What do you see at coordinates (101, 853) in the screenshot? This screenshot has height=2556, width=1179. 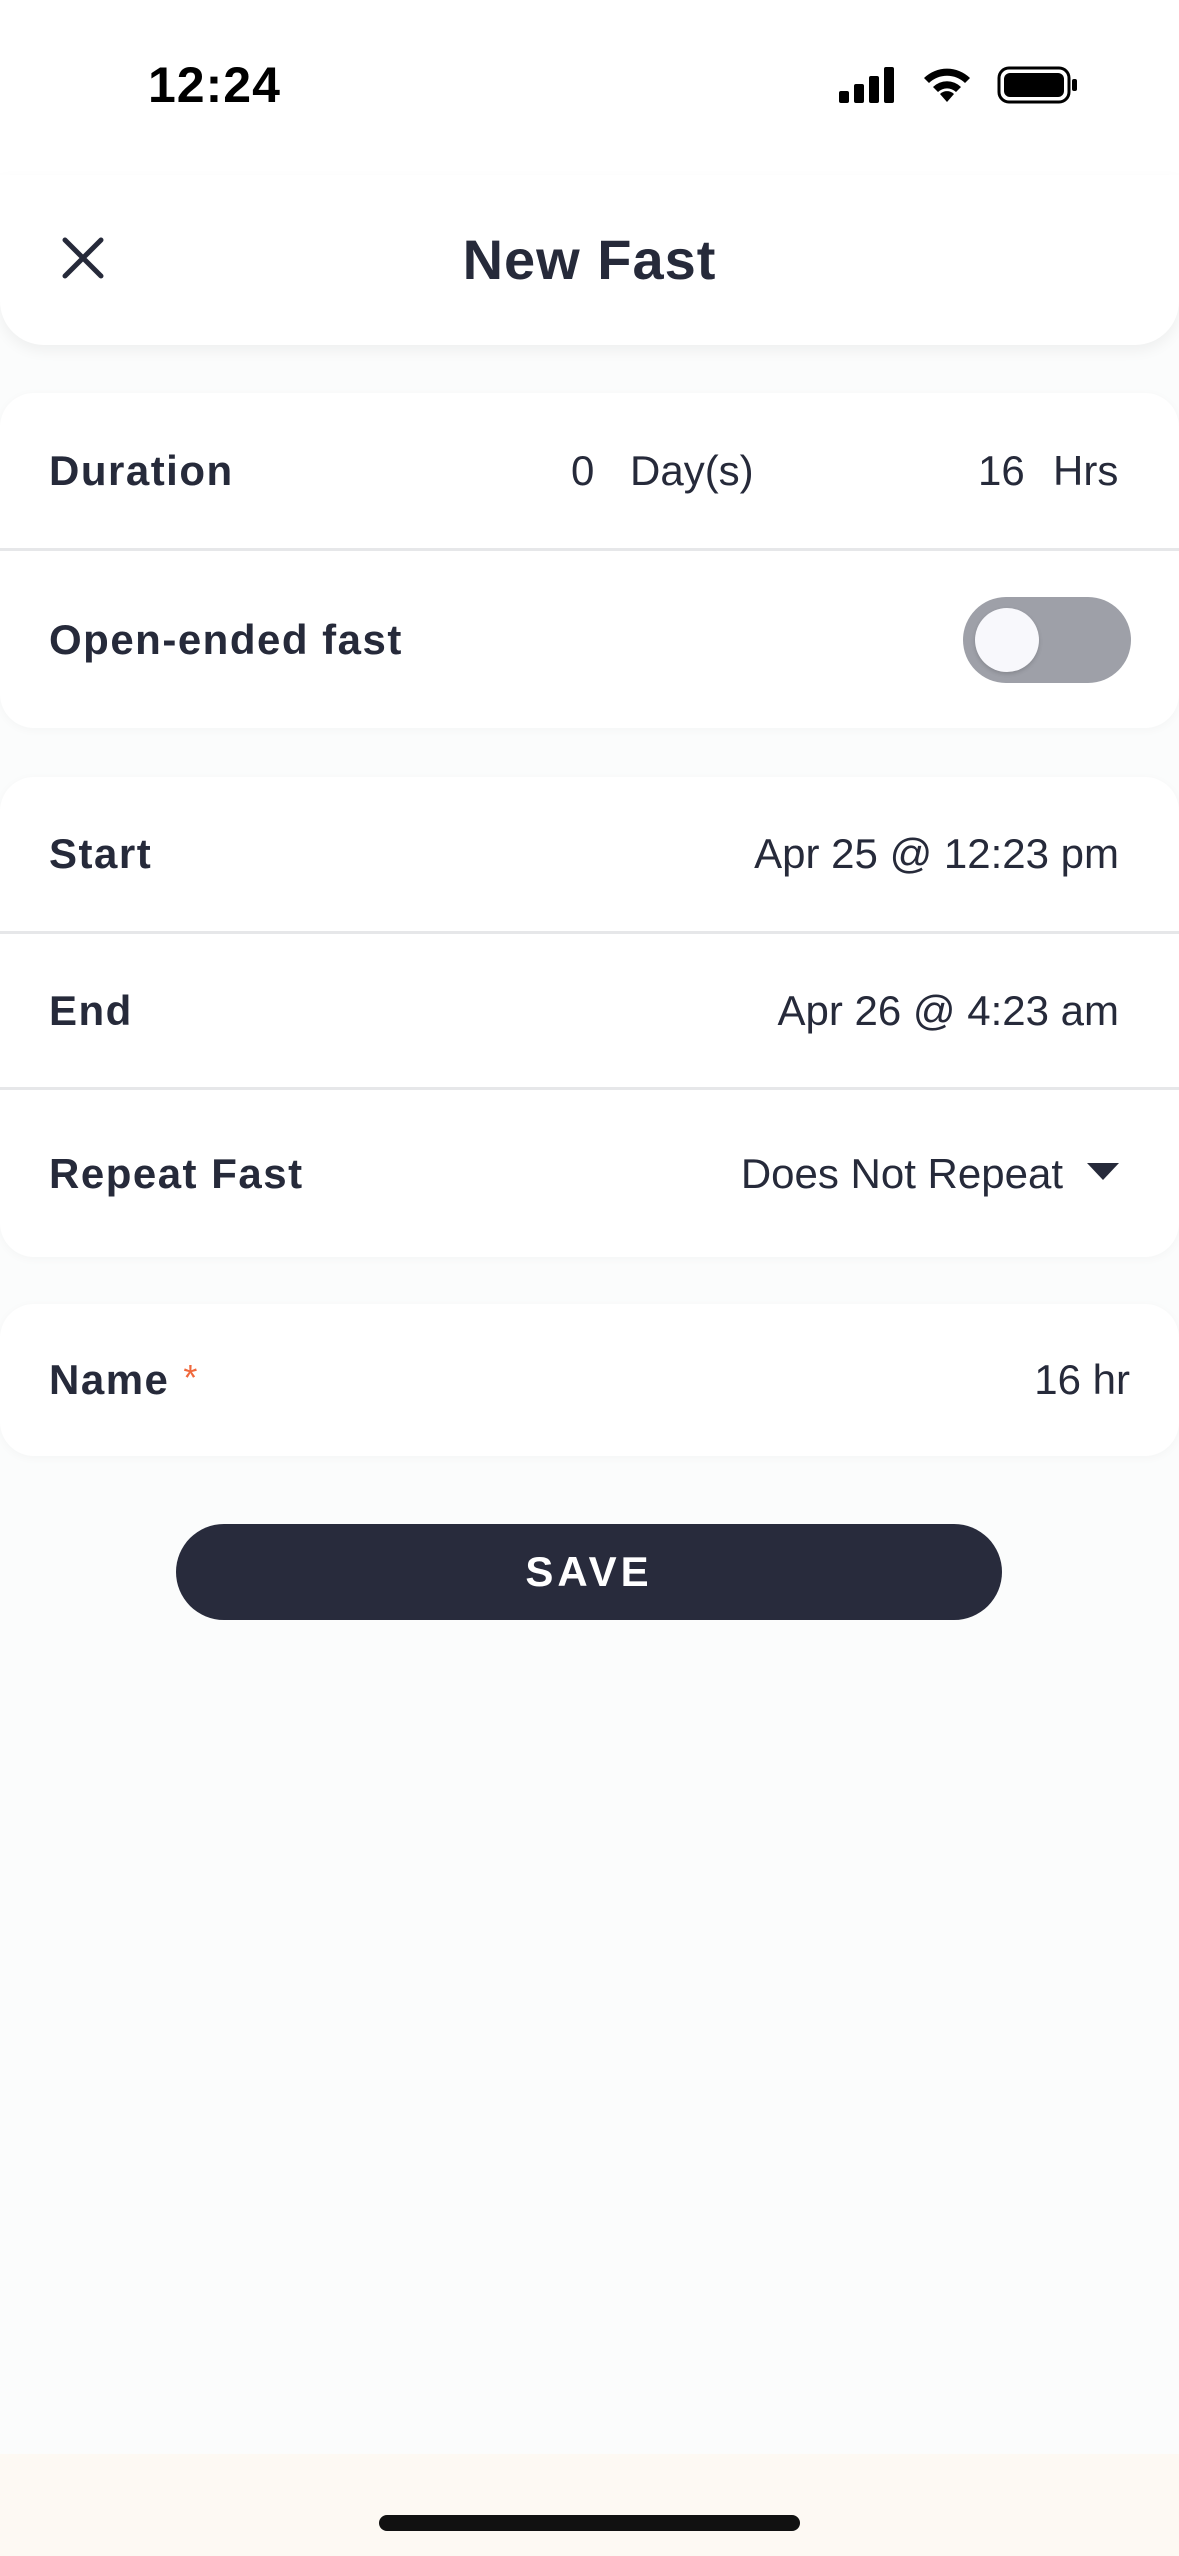 I see `start-label: Start` at bounding box center [101, 853].